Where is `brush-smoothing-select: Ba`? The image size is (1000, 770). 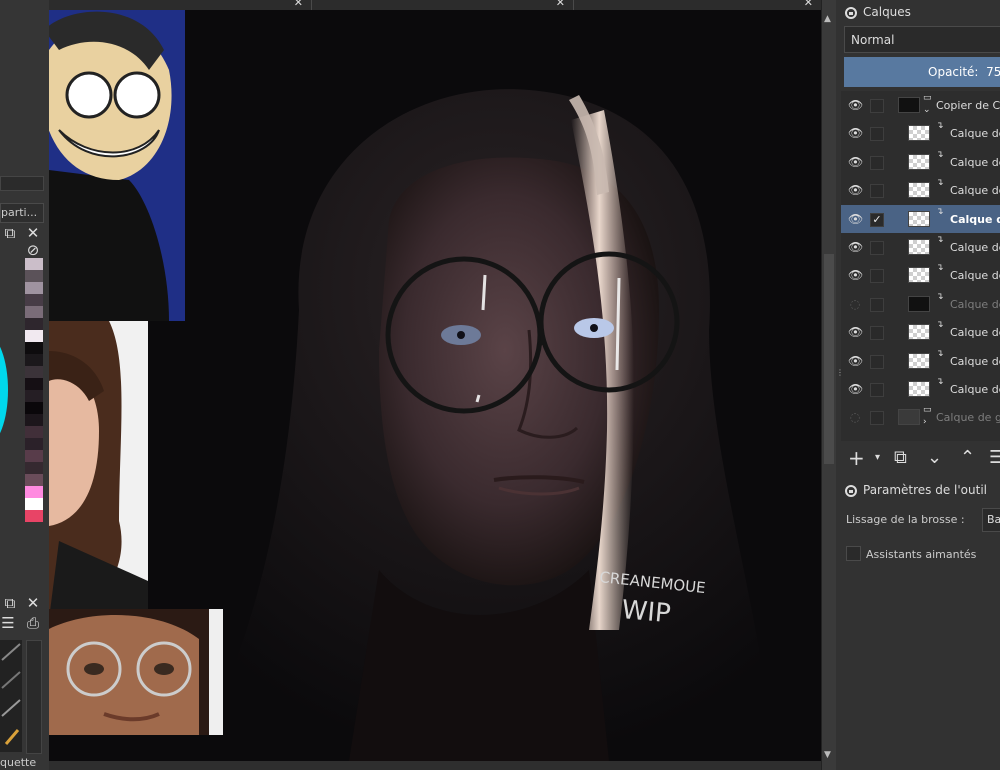
brush-smoothing-select: Ba is located at coordinates (991, 520).